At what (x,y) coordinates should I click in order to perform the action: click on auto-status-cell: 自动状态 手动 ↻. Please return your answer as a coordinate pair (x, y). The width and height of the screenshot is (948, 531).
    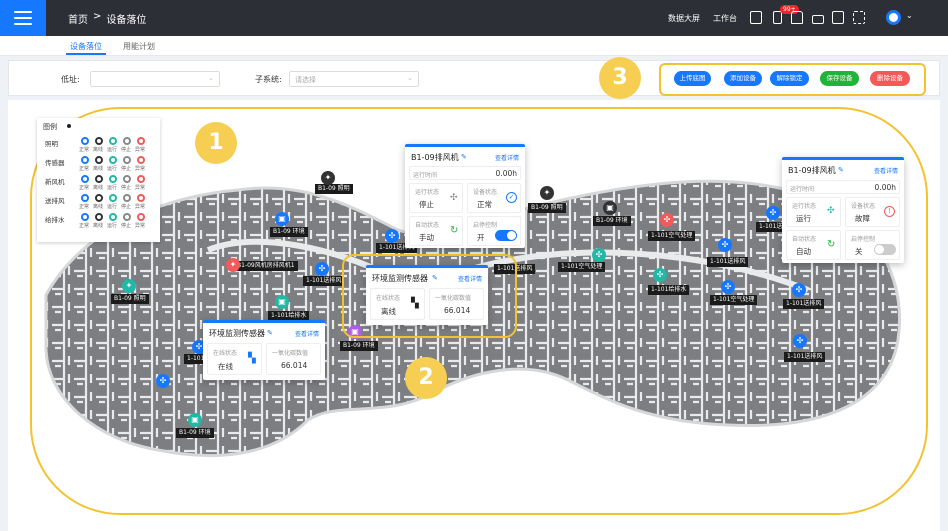
    Looking at the image, I should click on (436, 231).